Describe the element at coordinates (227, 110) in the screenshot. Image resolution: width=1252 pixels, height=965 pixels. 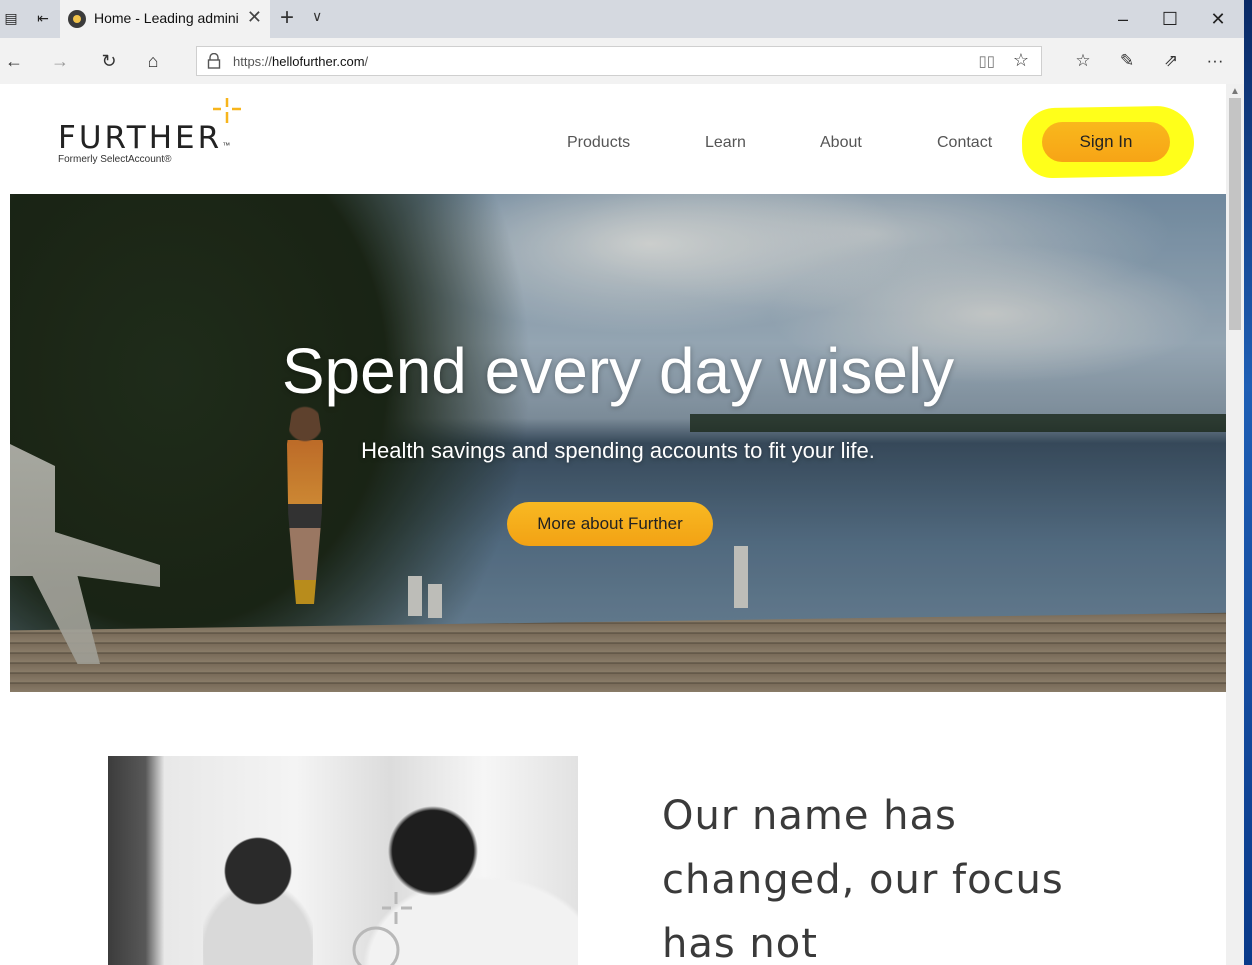
I see `logo-spark-icon` at that location.